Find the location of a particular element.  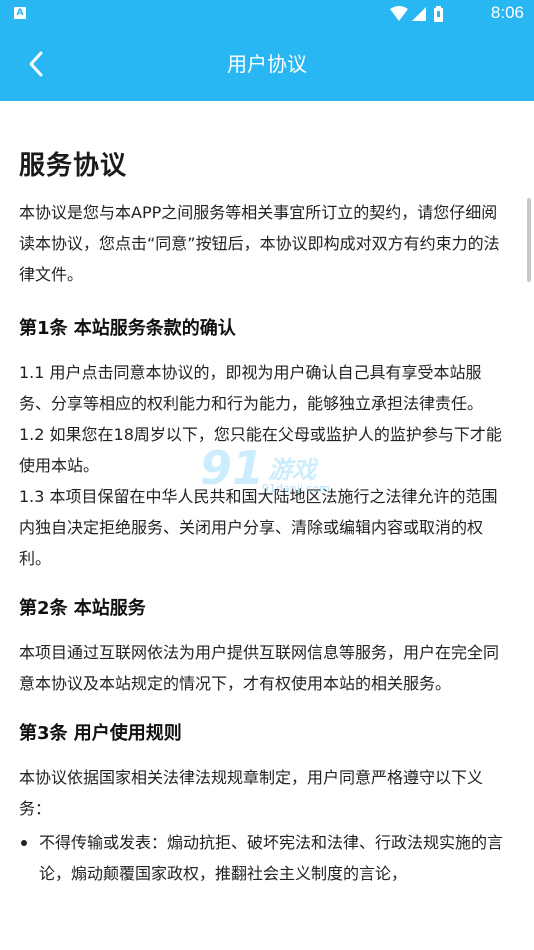

clock: 8:06 is located at coordinates (507, 12).